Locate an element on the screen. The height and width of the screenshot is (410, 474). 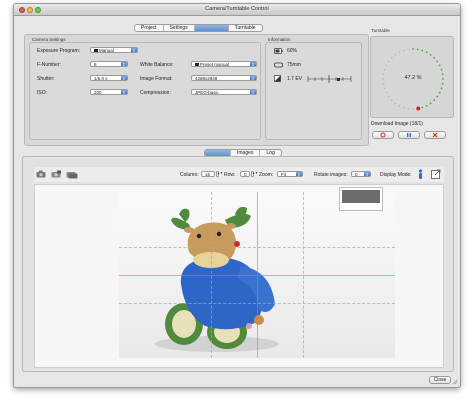
iso-value: 200 is located at coordinates (98, 92).